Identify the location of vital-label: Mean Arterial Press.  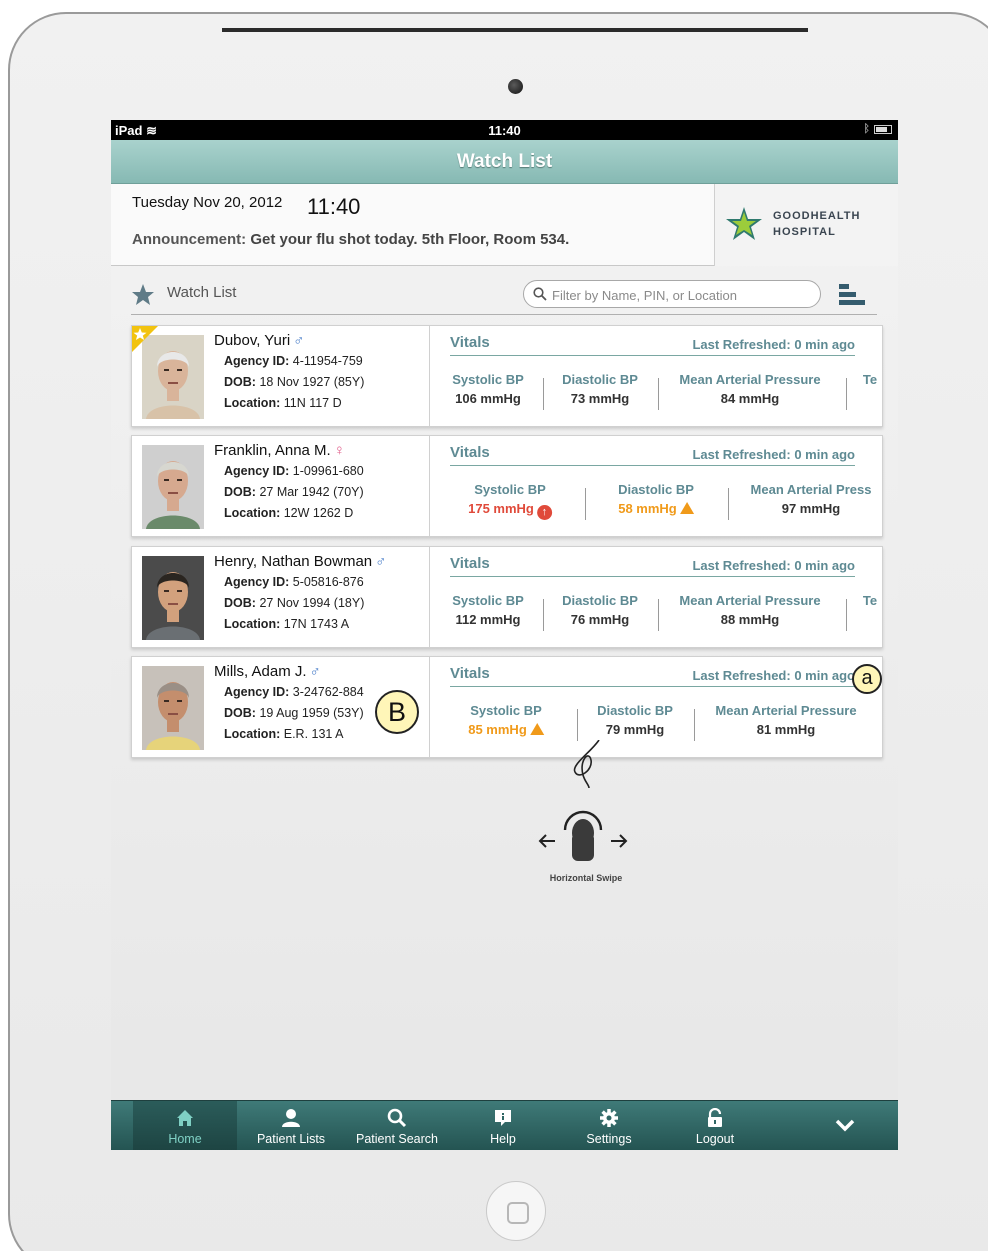
(811, 489).